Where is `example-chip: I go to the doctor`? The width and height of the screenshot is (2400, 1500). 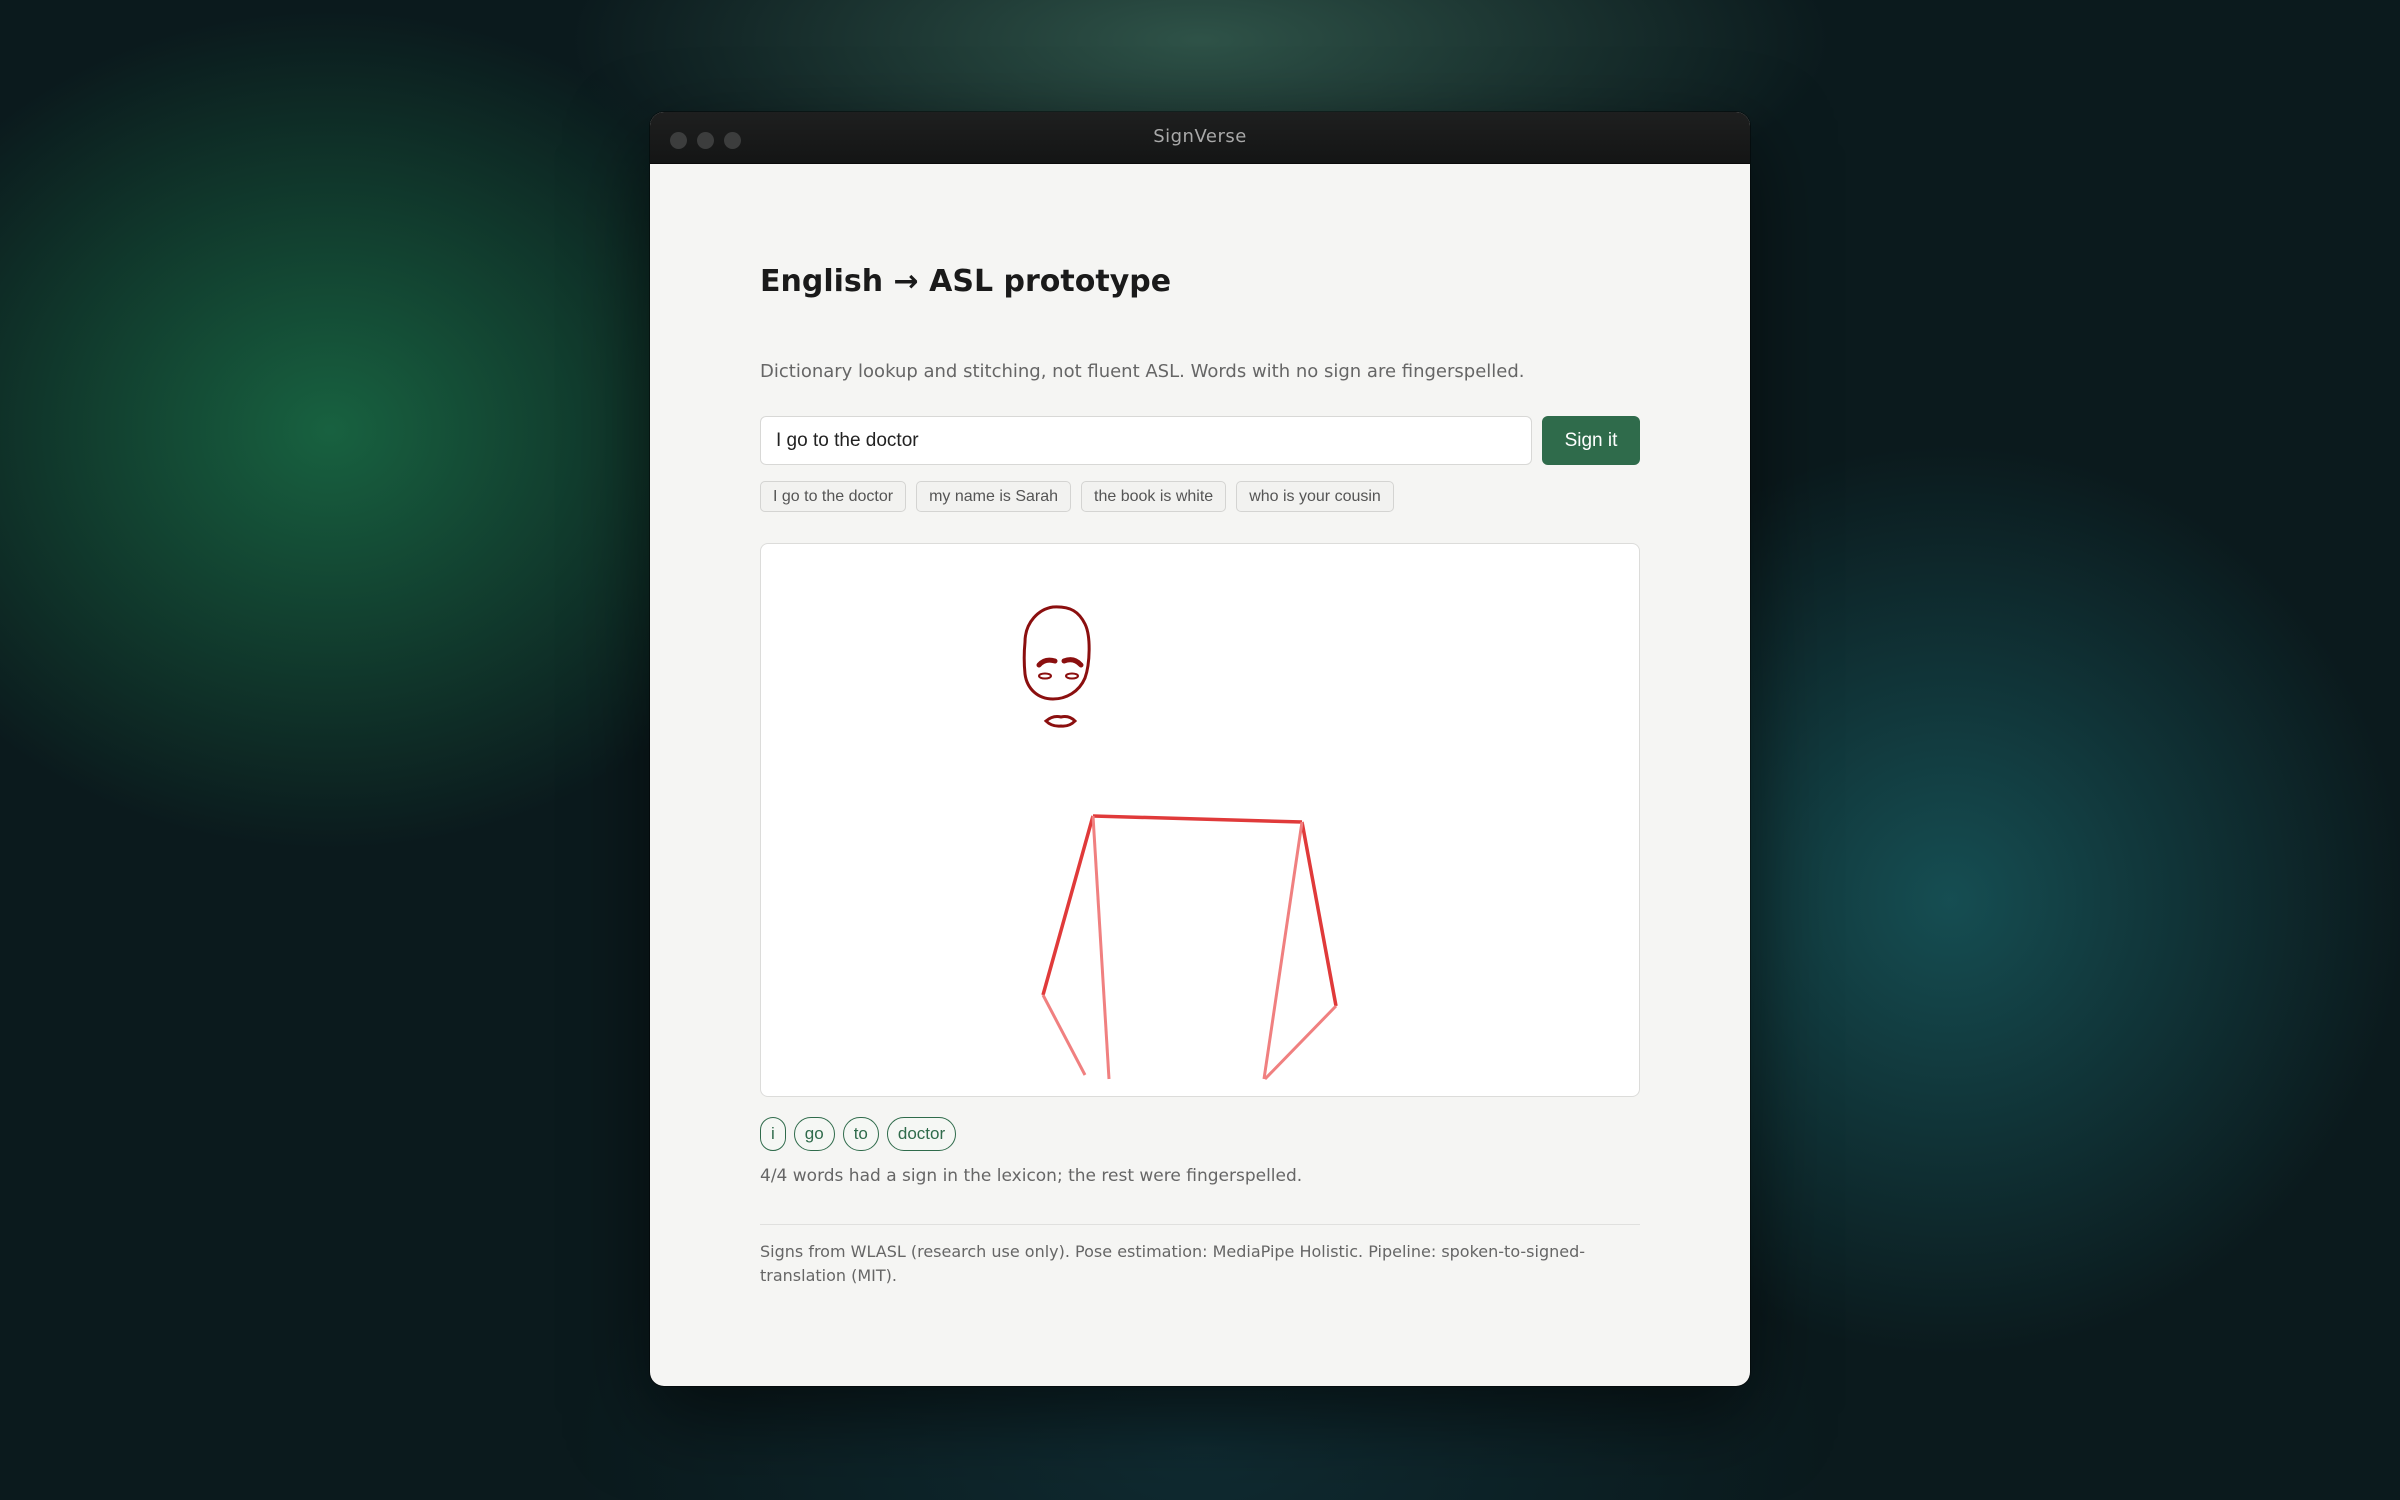
example-chip: I go to the doctor is located at coordinates (833, 496).